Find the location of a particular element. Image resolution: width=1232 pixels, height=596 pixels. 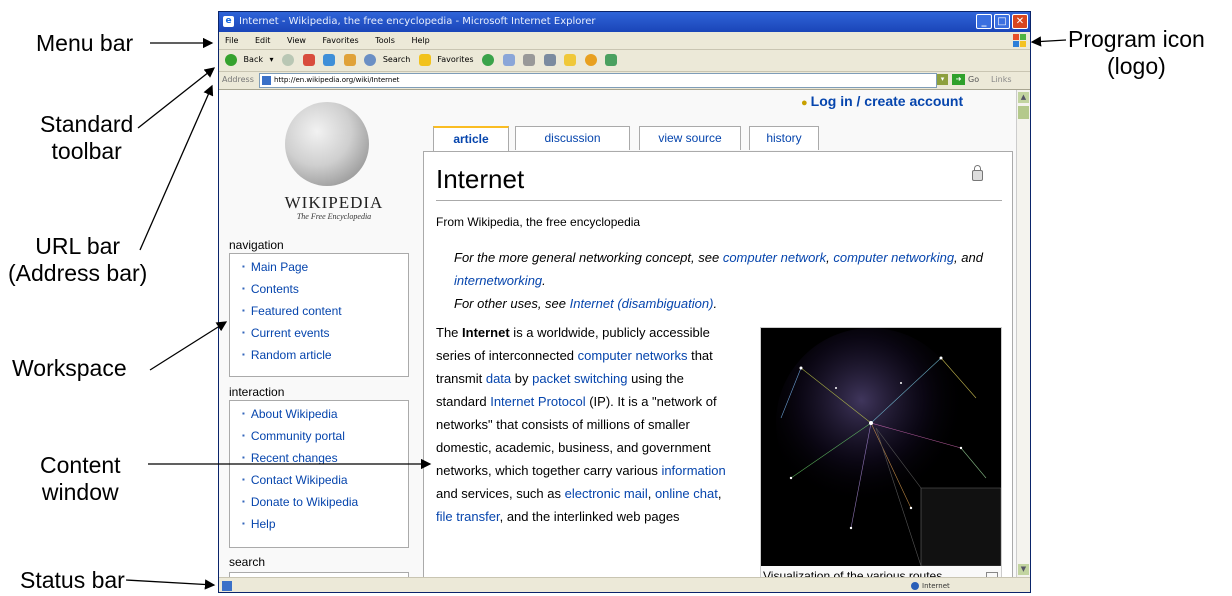

history-icon is located at coordinates (488, 60).